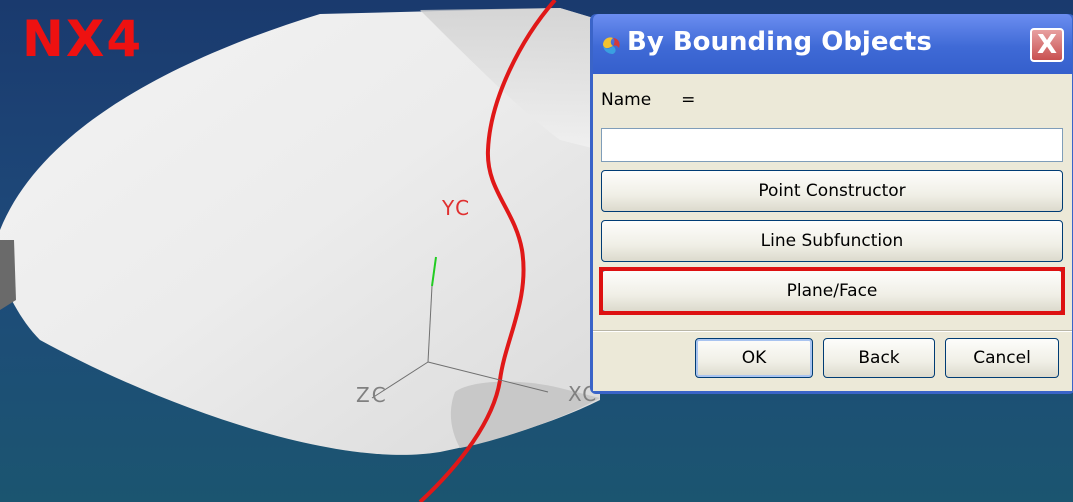 The width and height of the screenshot is (1073, 502). I want to click on dialog-titlebar: By Bounding Objects X, so click(832, 44).